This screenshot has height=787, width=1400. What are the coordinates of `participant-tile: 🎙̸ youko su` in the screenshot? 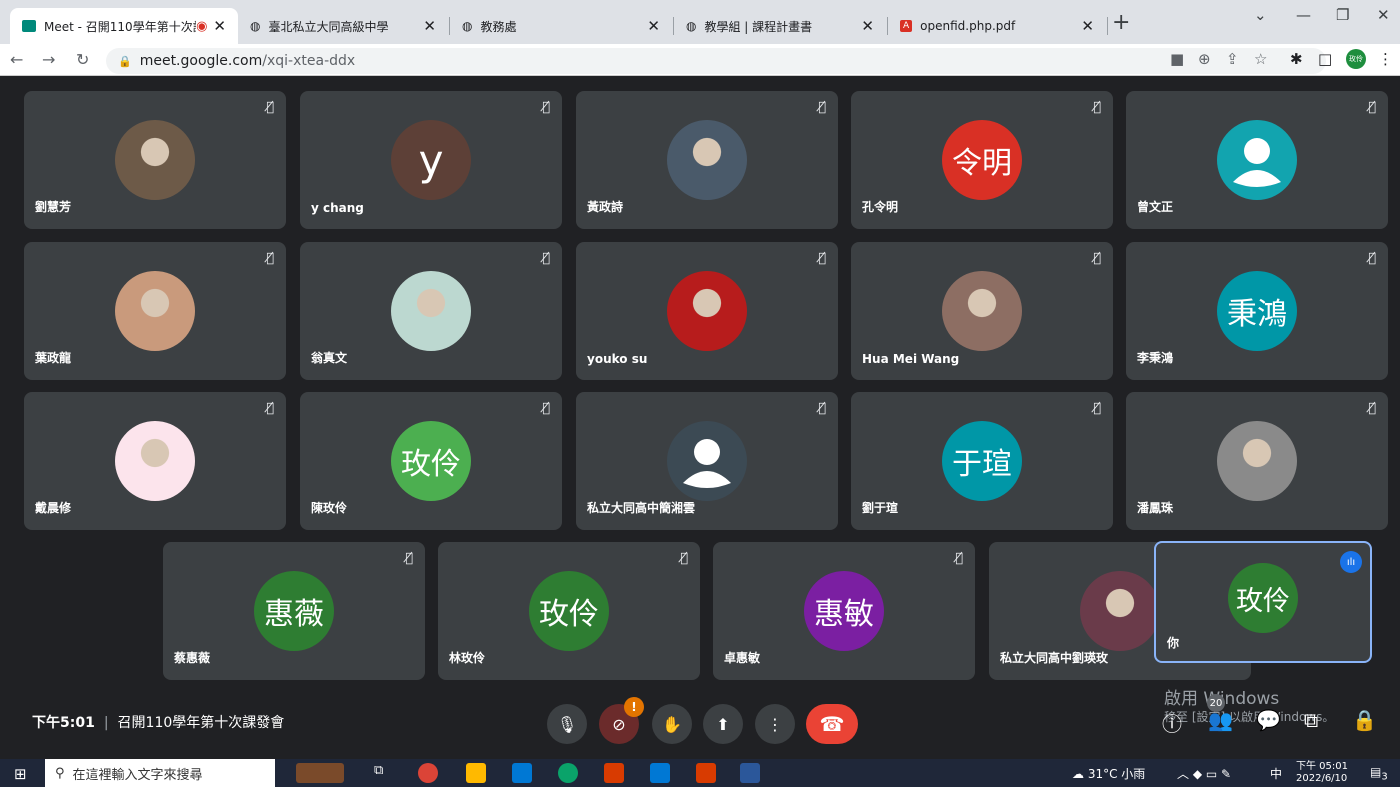 It's located at (707, 311).